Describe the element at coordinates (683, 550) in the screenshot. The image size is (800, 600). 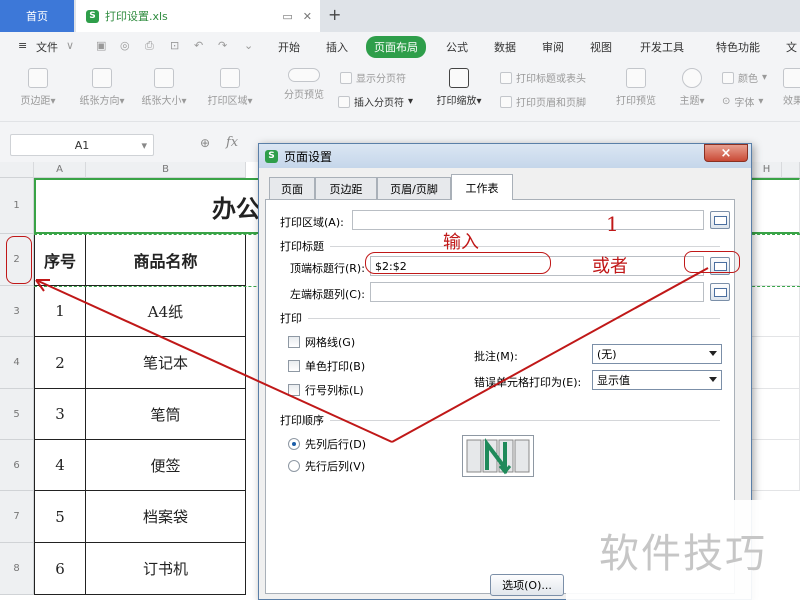
I see `watermark: 软件技巧` at that location.